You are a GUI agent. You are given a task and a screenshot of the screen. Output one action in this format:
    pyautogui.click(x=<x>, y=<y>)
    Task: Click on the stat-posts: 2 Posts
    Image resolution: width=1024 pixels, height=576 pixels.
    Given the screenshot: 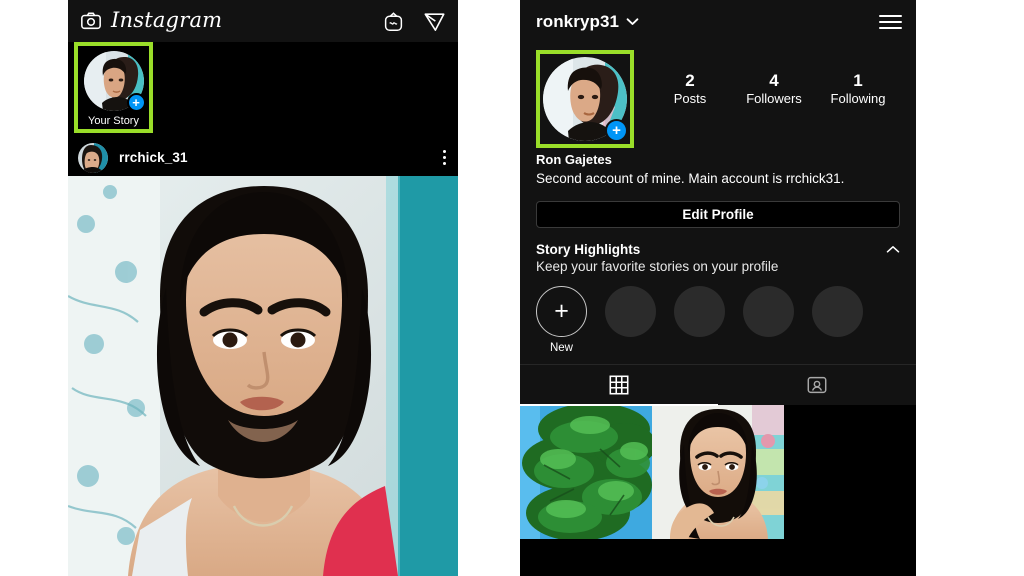 What is the action you would take?
    pyautogui.click(x=690, y=89)
    